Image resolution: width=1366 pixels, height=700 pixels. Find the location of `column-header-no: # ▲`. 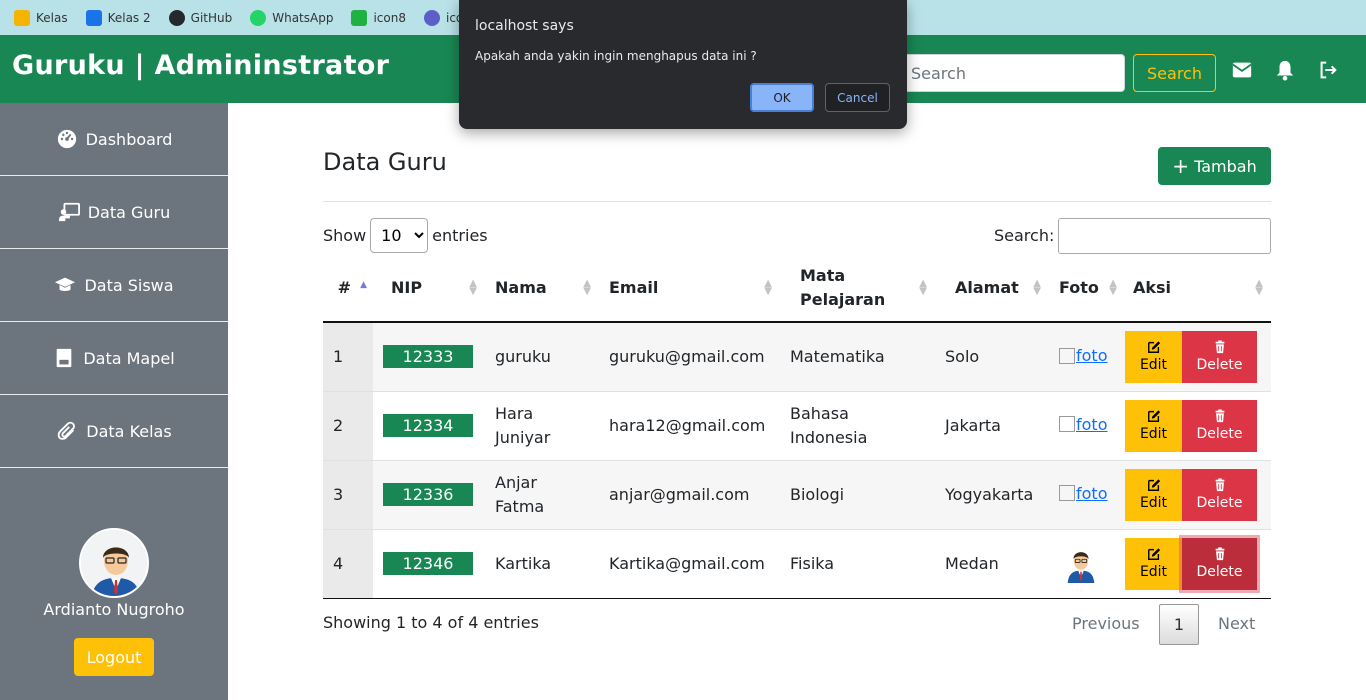

column-header-no: # ▲ is located at coordinates (348, 288).